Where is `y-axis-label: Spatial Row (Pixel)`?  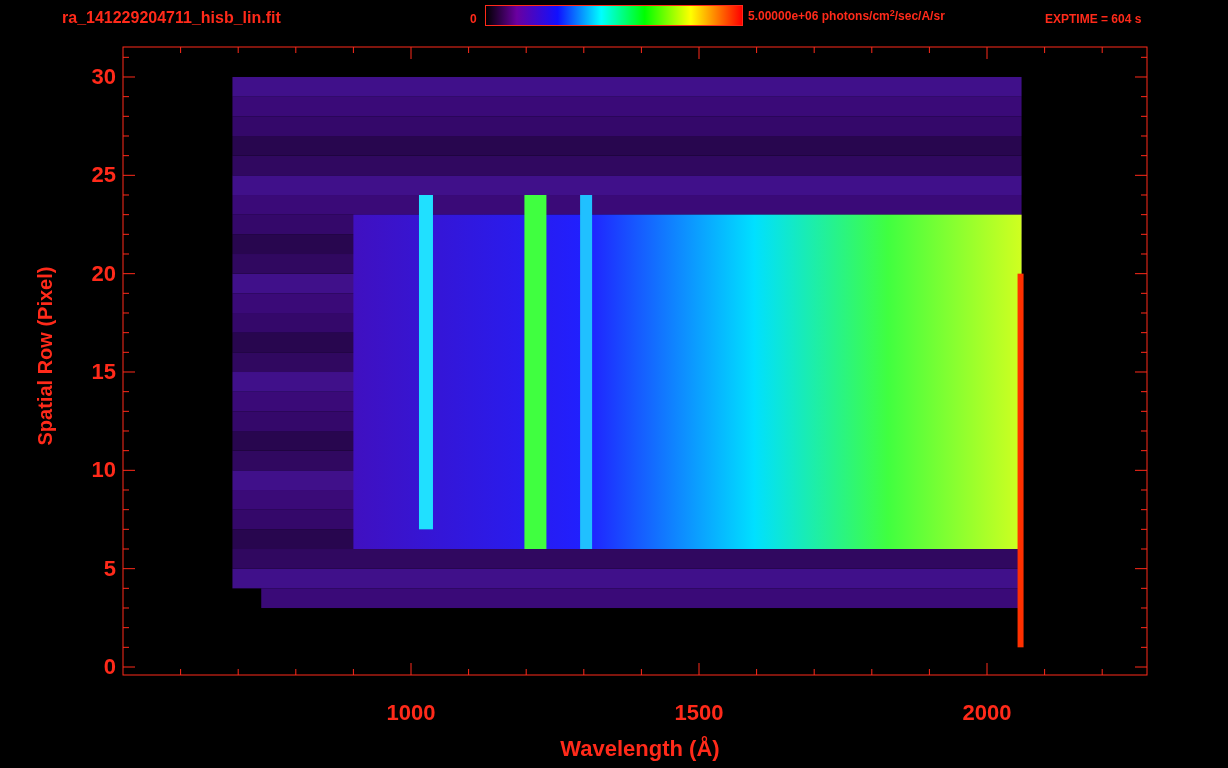 y-axis-label: Spatial Row (Pixel) is located at coordinates (45, 356).